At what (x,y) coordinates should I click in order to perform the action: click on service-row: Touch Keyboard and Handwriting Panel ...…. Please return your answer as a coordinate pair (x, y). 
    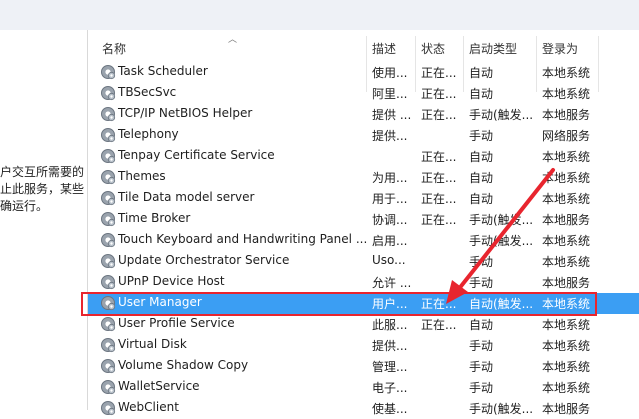
    Looking at the image, I should click on (363, 240).